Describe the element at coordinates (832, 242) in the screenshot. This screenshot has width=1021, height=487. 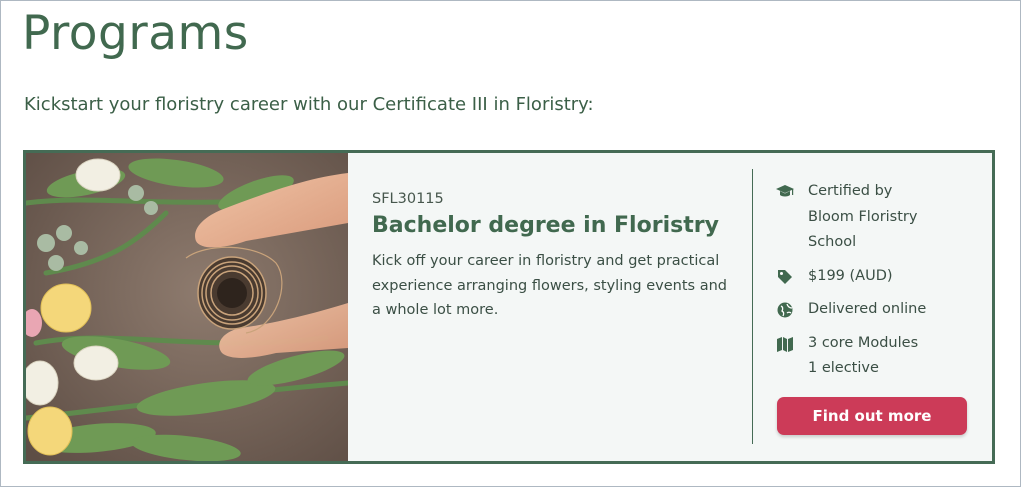
I see `detail-line: School` at that location.